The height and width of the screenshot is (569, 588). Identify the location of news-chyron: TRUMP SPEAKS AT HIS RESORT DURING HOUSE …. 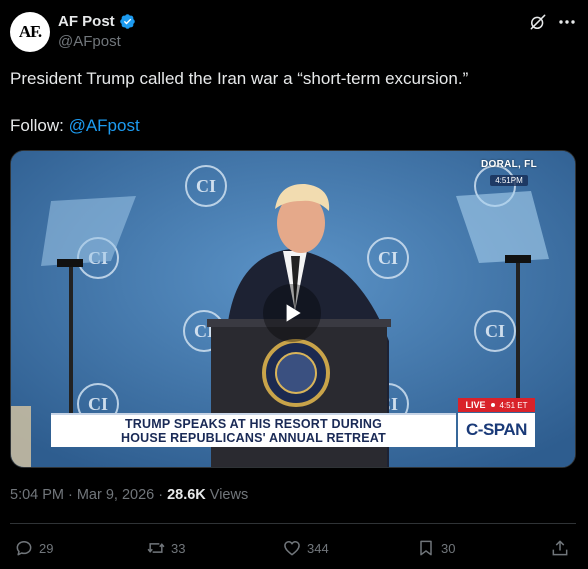
(253, 430).